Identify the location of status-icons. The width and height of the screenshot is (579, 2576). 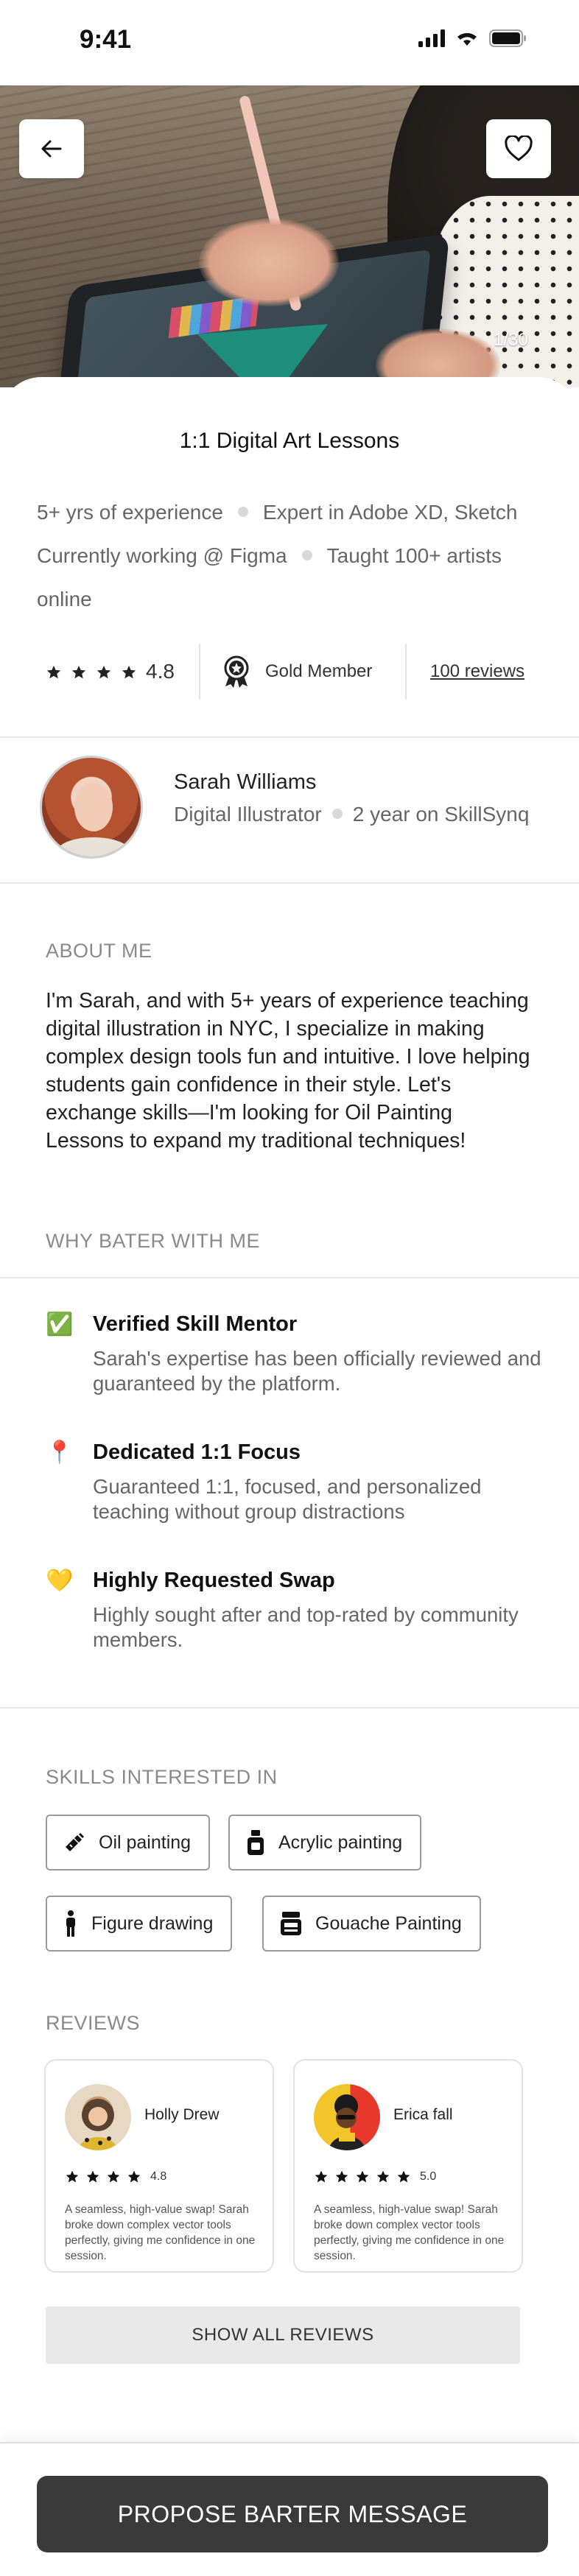
(472, 38).